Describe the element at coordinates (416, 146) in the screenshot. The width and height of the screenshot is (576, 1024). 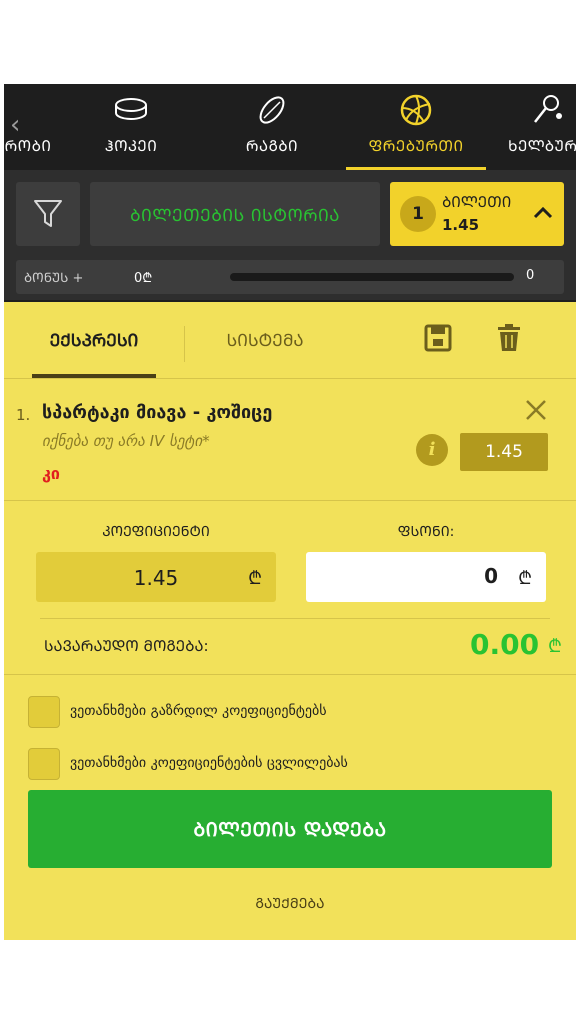
I see `sport-tab-label: ᲤᲠᲔᲑᲣᲠᲗᲘ` at that location.